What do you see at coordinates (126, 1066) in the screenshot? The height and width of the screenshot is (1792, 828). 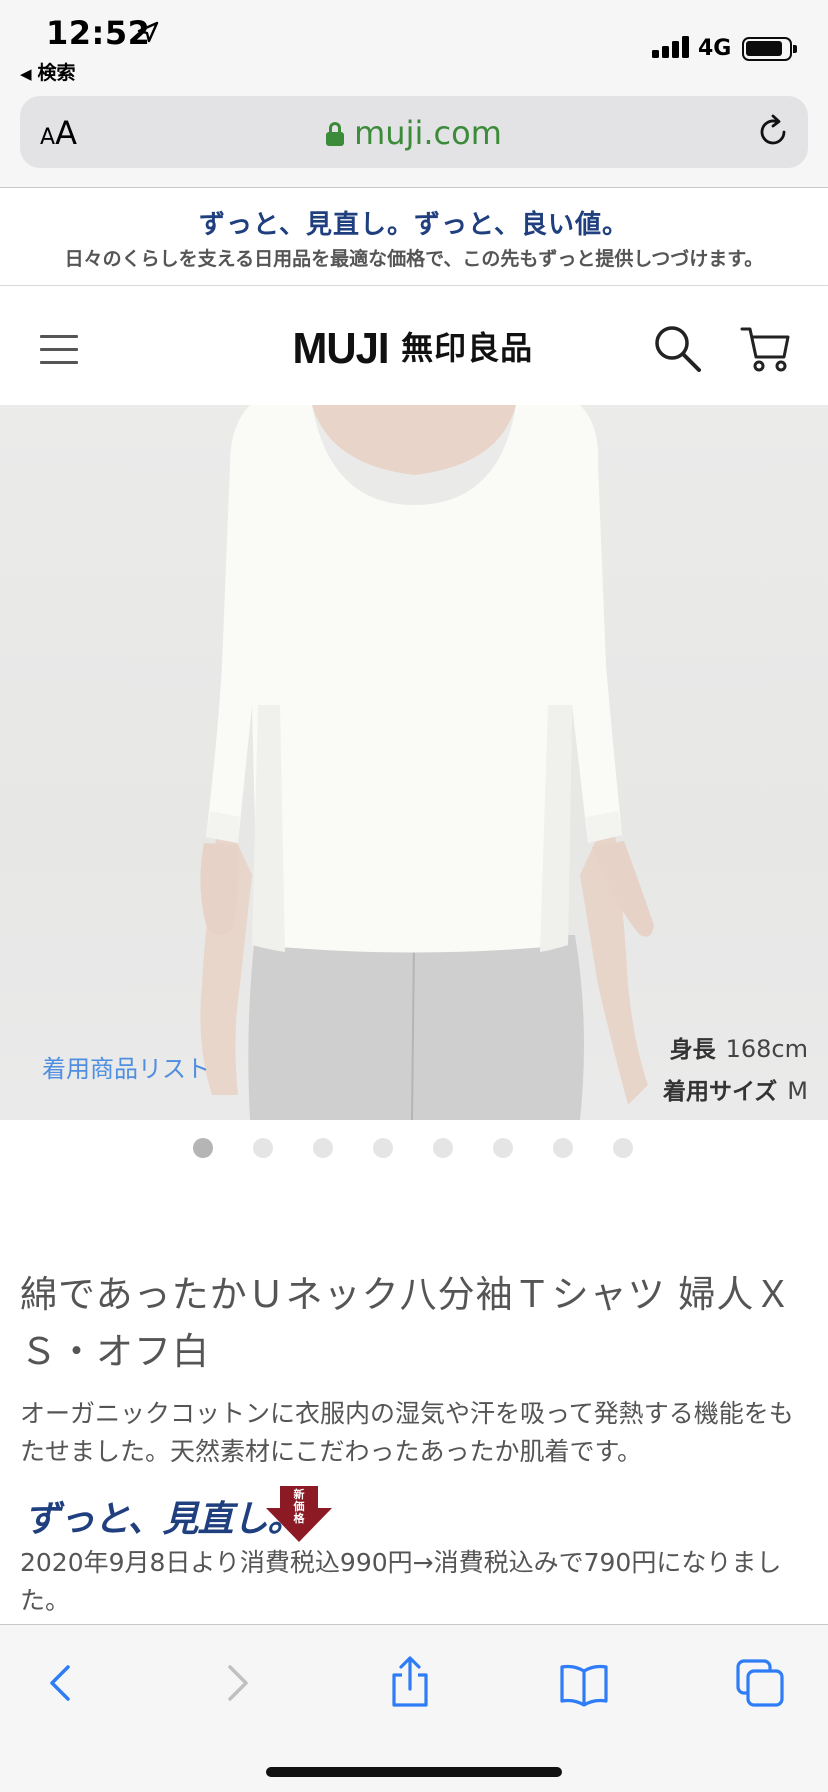 I see `worn-items-link: 着用商品リスト` at bounding box center [126, 1066].